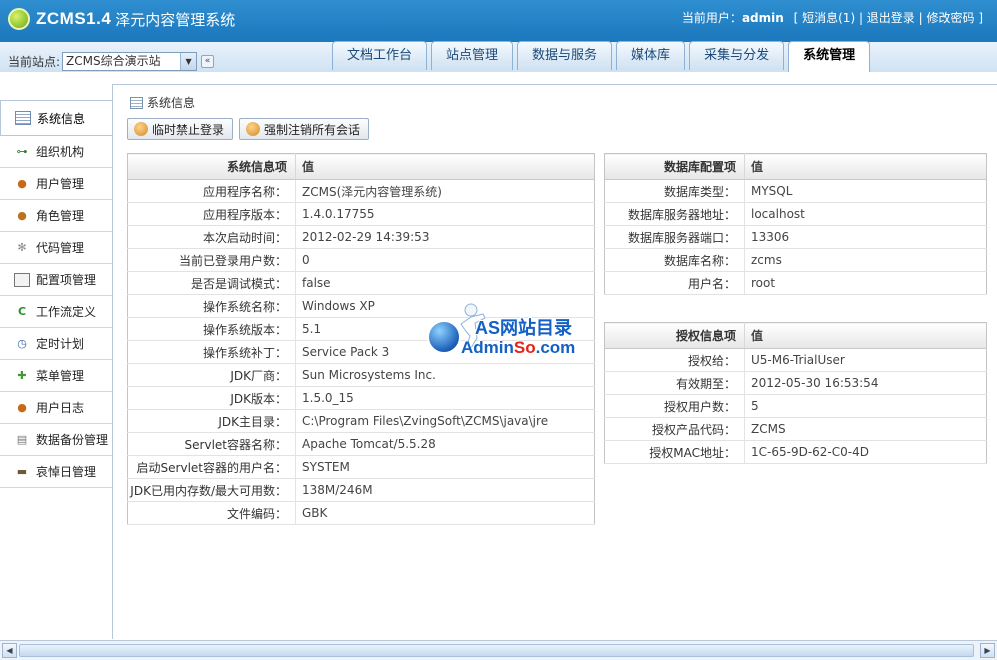 This screenshot has height=660, width=997. I want to click on info-key: 应用程序版本：, so click(211, 214).